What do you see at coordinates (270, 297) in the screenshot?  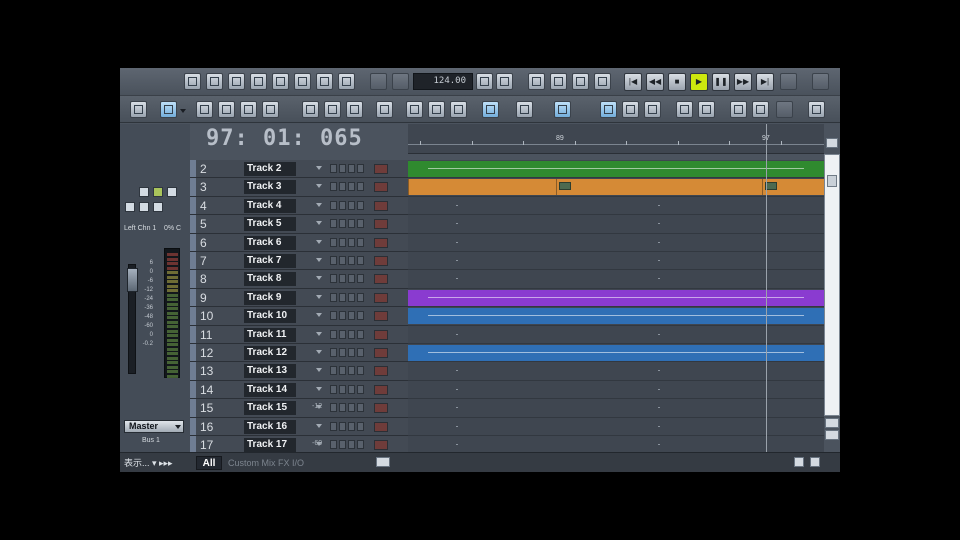 I see `track-name: Track 9` at bounding box center [270, 297].